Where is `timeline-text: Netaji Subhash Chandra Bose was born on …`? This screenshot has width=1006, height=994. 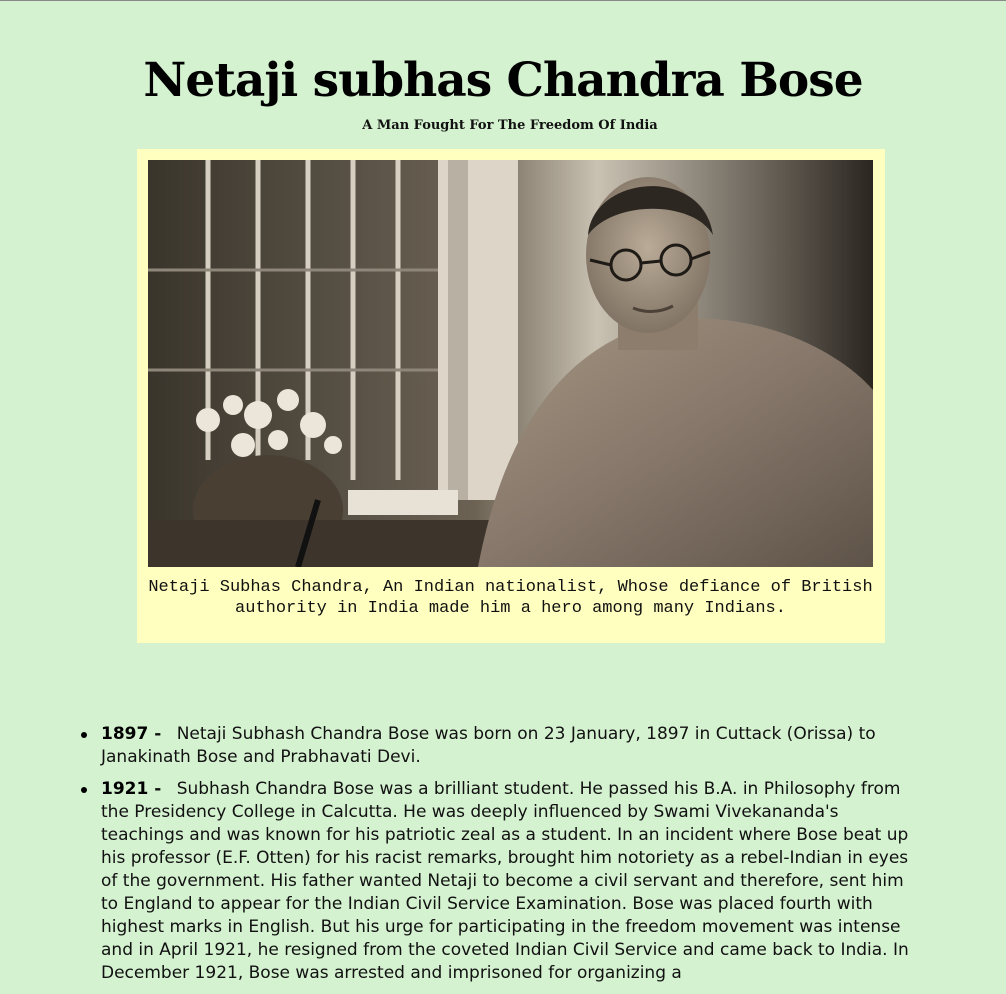
timeline-text: Netaji Subhash Chandra Bose was born on … is located at coordinates (488, 745).